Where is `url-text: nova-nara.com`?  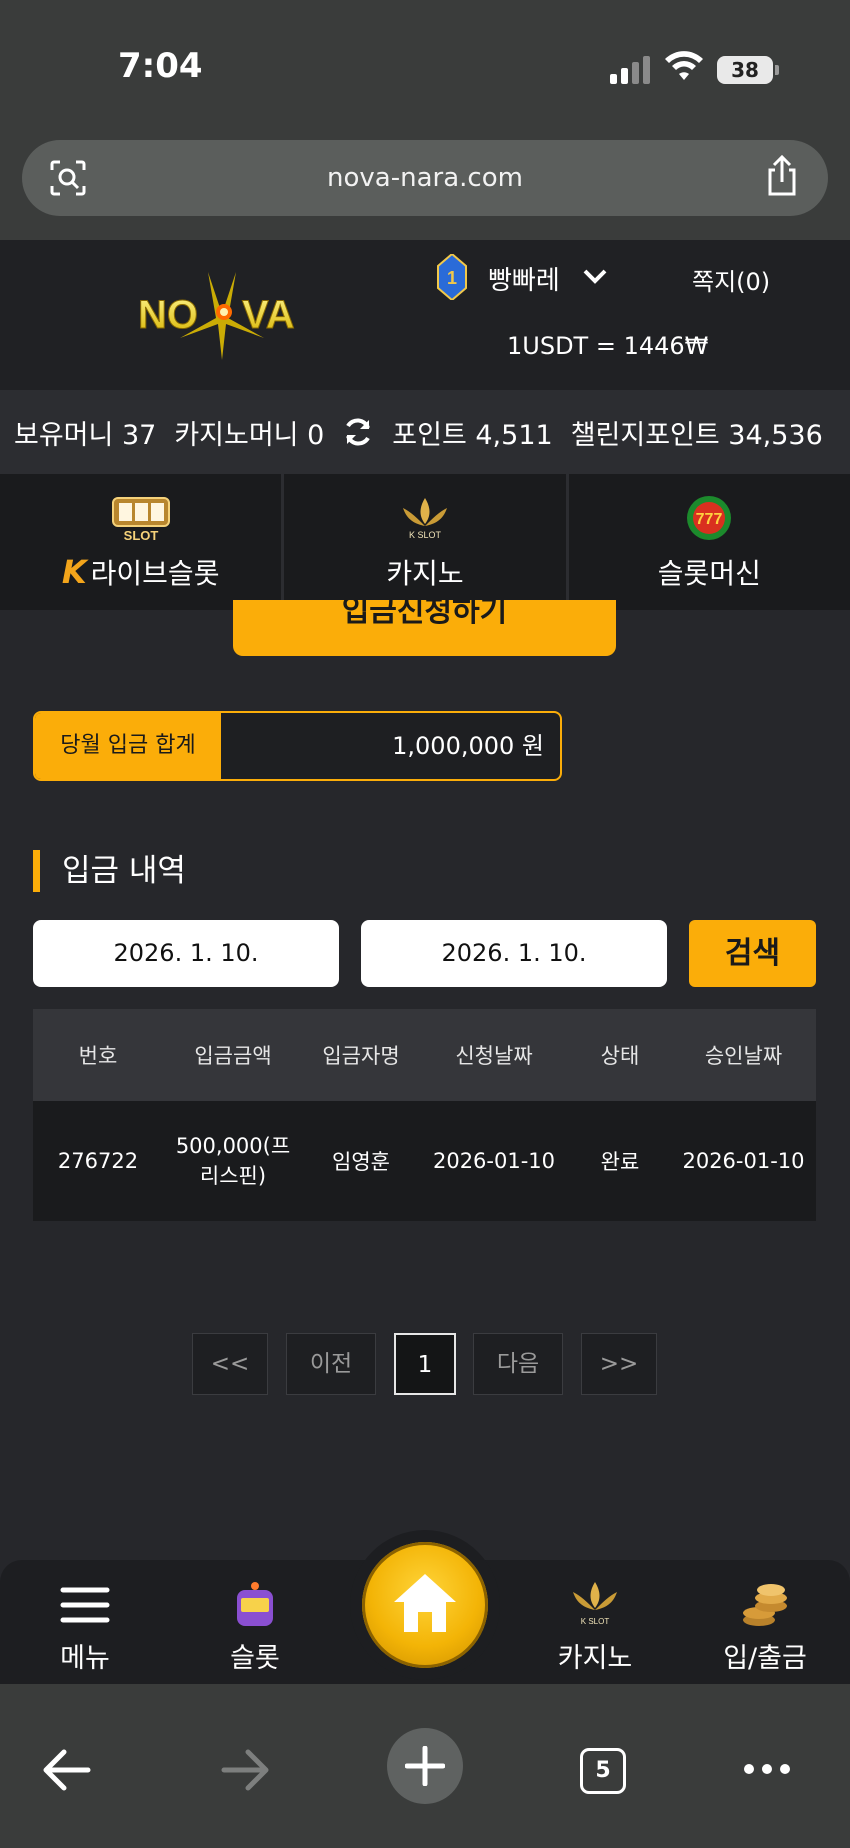
url-text: nova-nara.com is located at coordinates (425, 178).